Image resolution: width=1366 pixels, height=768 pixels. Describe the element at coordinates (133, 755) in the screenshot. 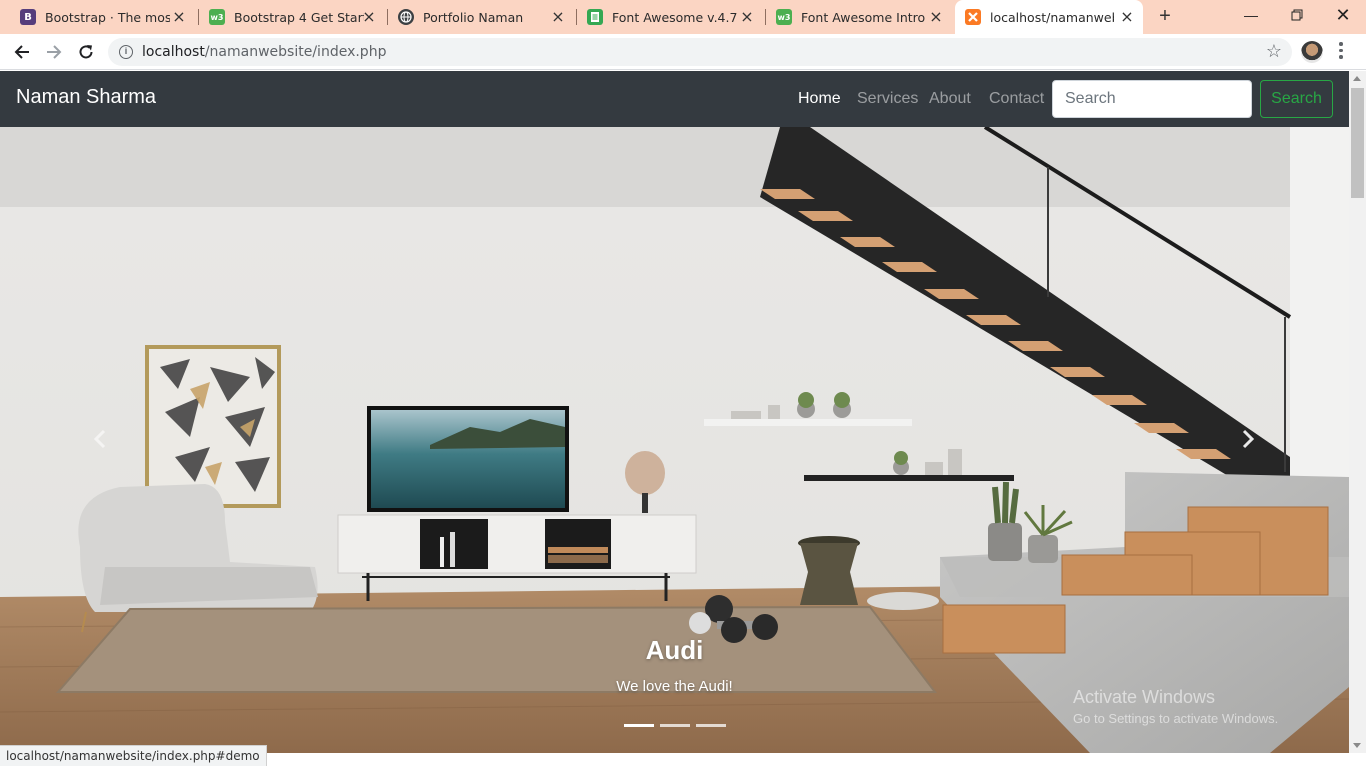

I see `link-status-bar: localhost/namanwebsite/index.php#demo` at that location.